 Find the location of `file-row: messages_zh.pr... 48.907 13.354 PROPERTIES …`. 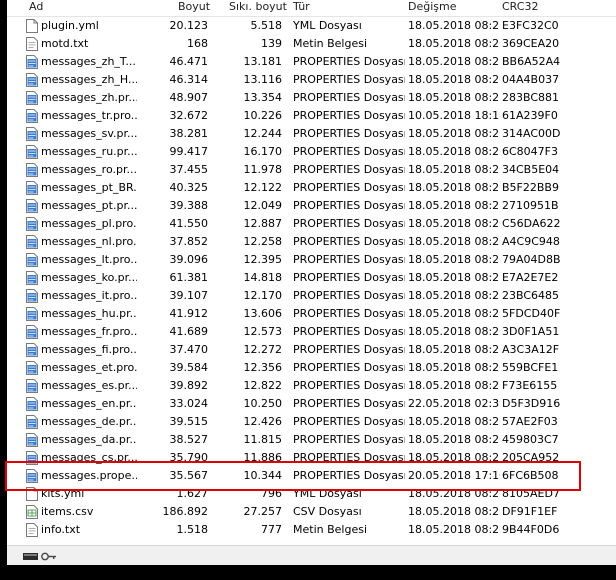

file-row: messages_zh.pr... 48.907 13.354 PROPERTIES … is located at coordinates (311, 98).